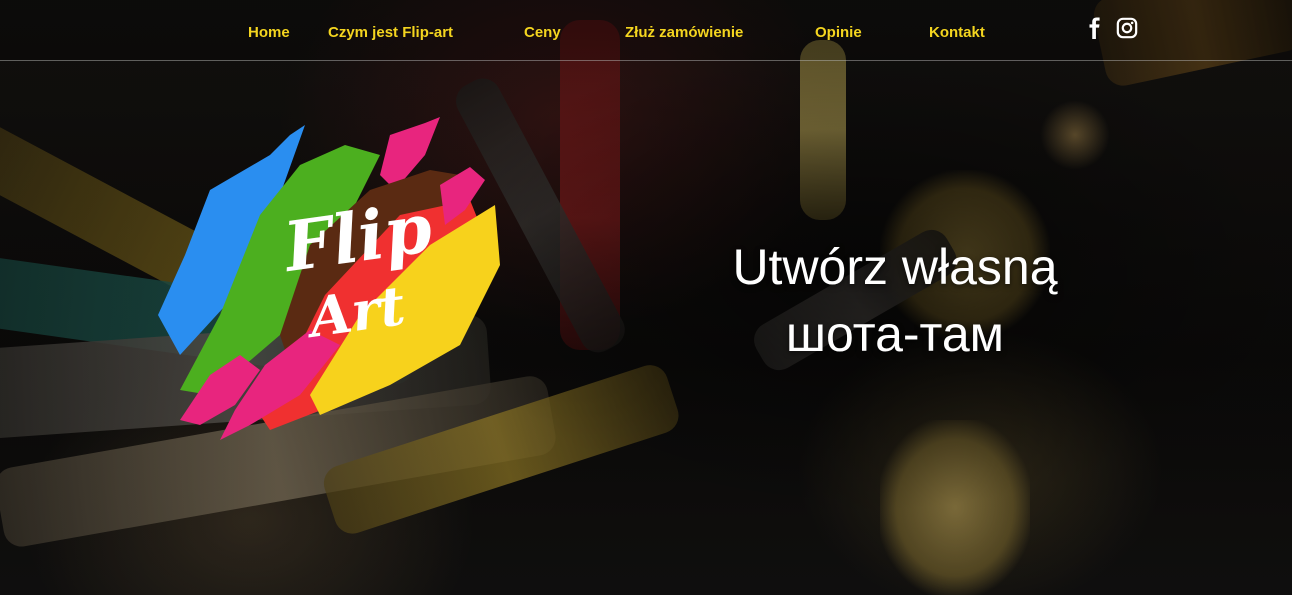 The height and width of the screenshot is (595, 1292). What do you see at coordinates (895, 301) in the screenshot?
I see `hero-headline: Utwórz własną шота-там` at bounding box center [895, 301].